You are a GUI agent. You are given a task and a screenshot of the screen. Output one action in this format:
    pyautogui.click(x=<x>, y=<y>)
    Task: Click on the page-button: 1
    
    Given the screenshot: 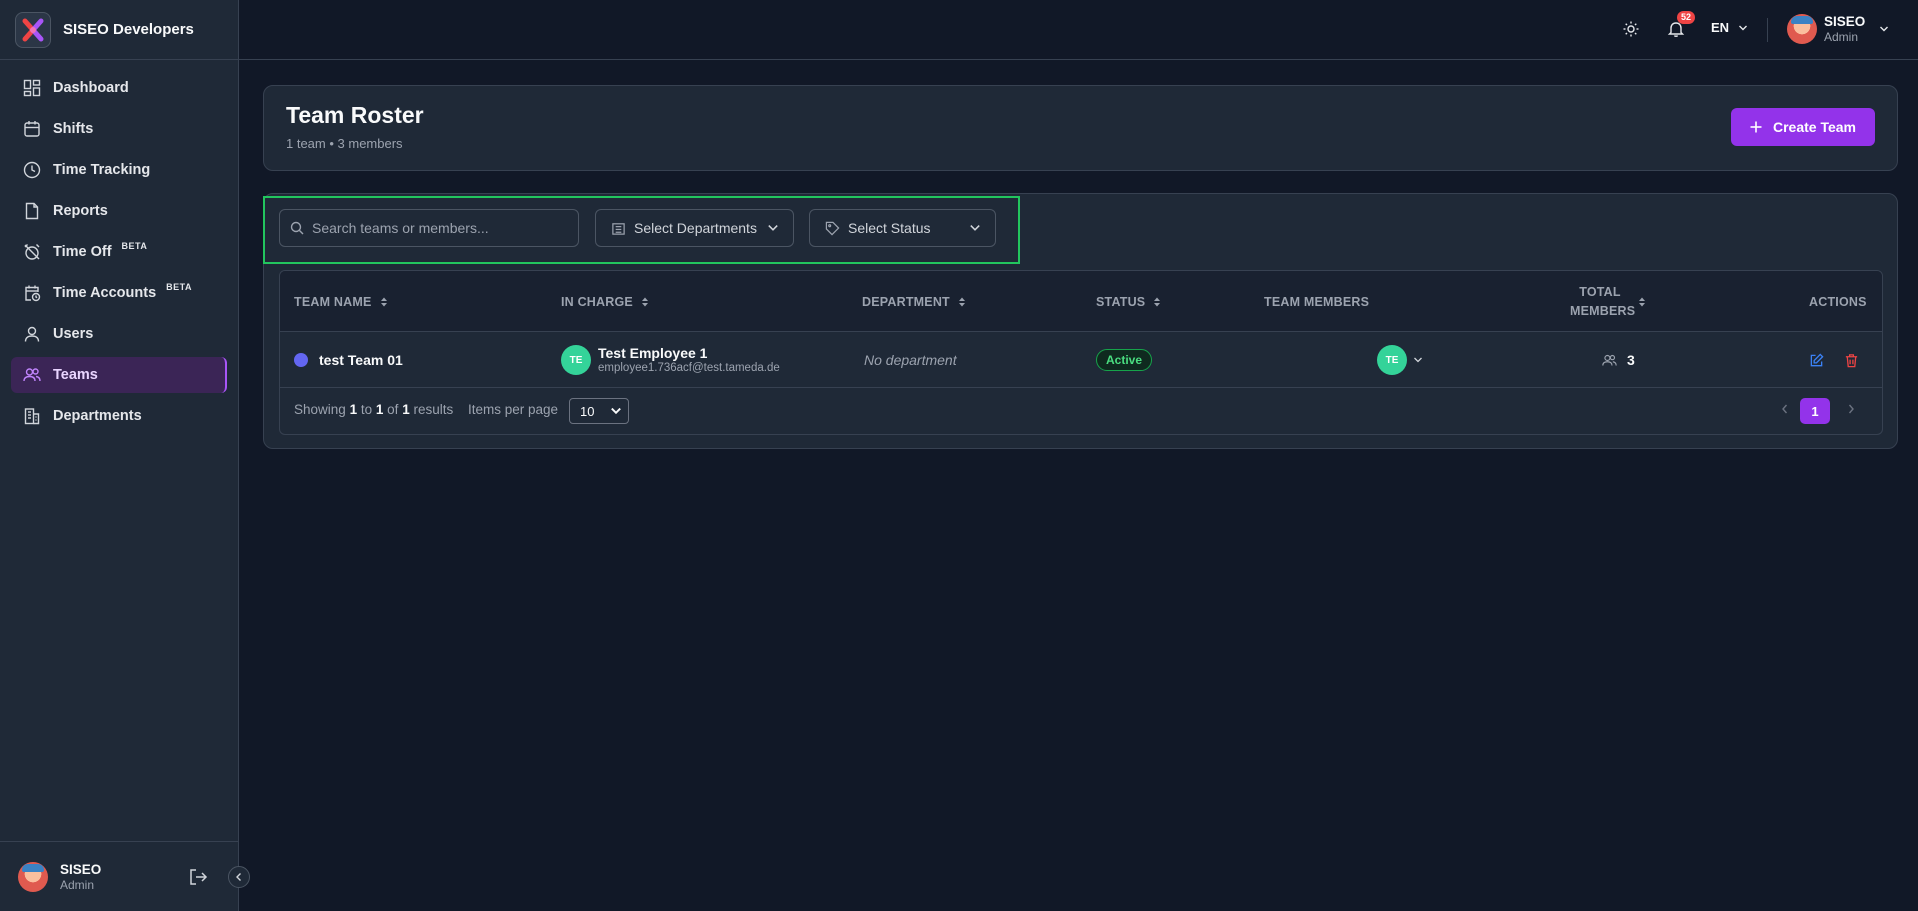 What is the action you would take?
    pyautogui.click(x=1815, y=411)
    